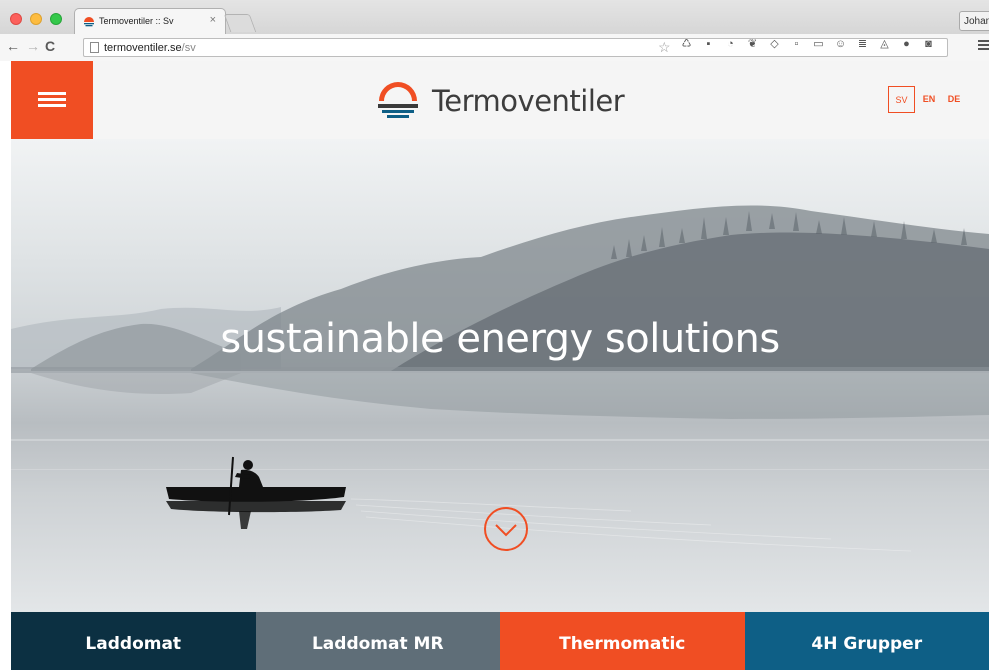 The height and width of the screenshot is (670, 989). I want to click on leaf-extension-icon: ❦, so click(752, 44).